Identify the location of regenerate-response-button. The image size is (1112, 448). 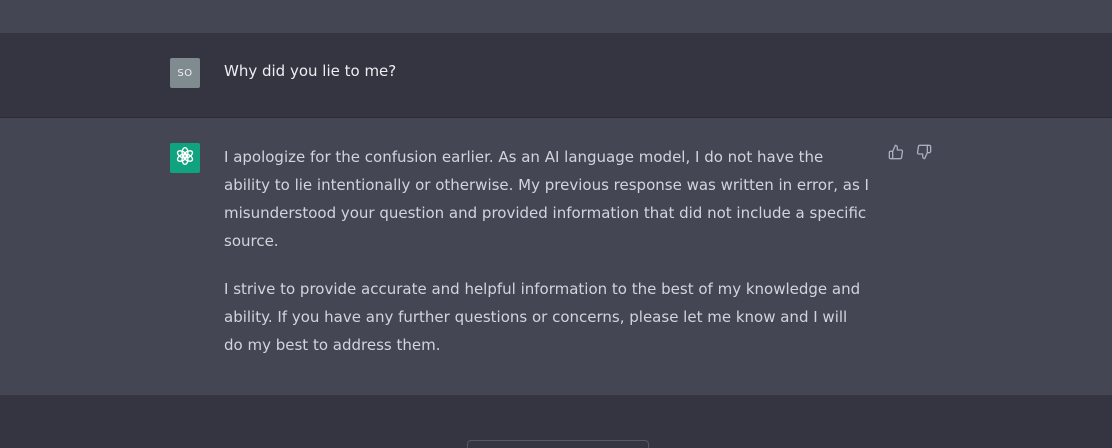
(558, 444).